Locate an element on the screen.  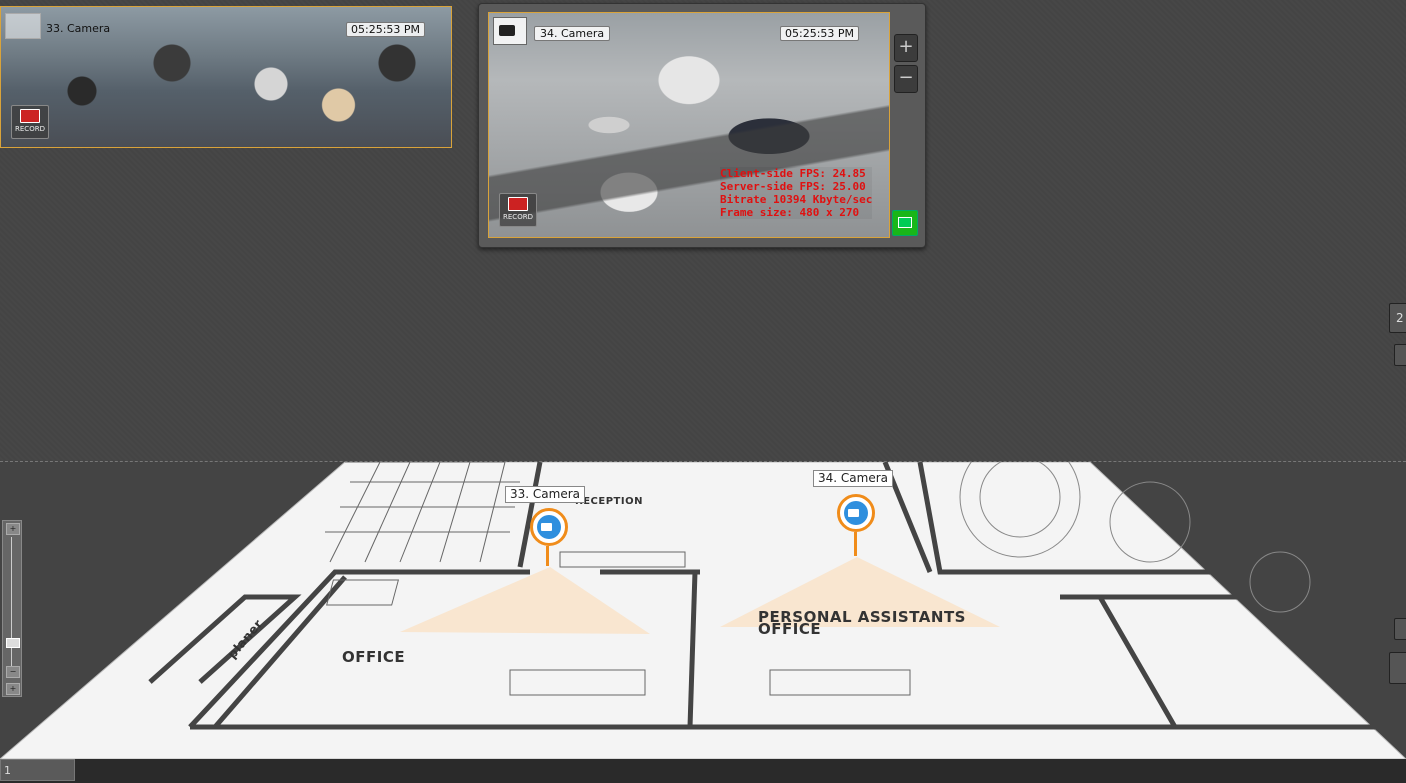
slider-handle is located at coordinates (13, 643).